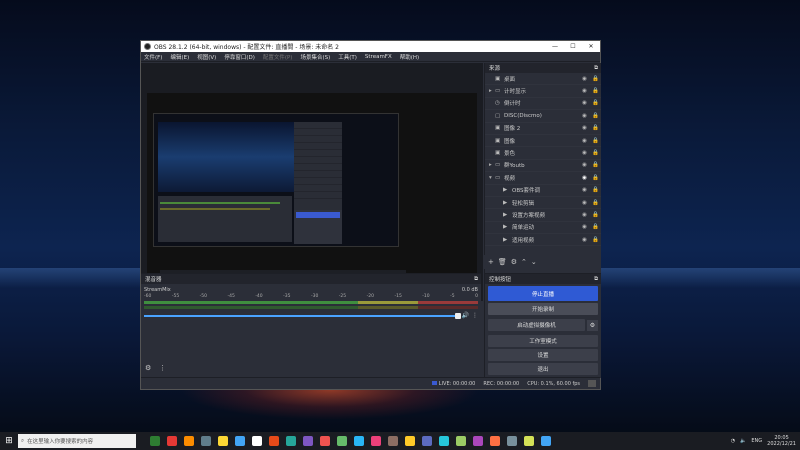 Image resolution: width=800 pixels, height=450 pixels. What do you see at coordinates (206, 57) in the screenshot?
I see `menu-item: 视图(V)` at bounding box center [206, 57].